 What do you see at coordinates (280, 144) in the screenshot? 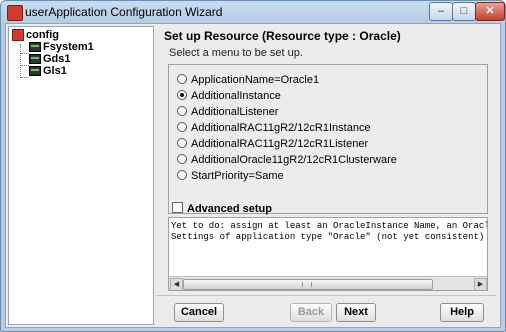
I see `option-label: AdditionalRAC11gR2/12cR1Listener` at bounding box center [280, 144].